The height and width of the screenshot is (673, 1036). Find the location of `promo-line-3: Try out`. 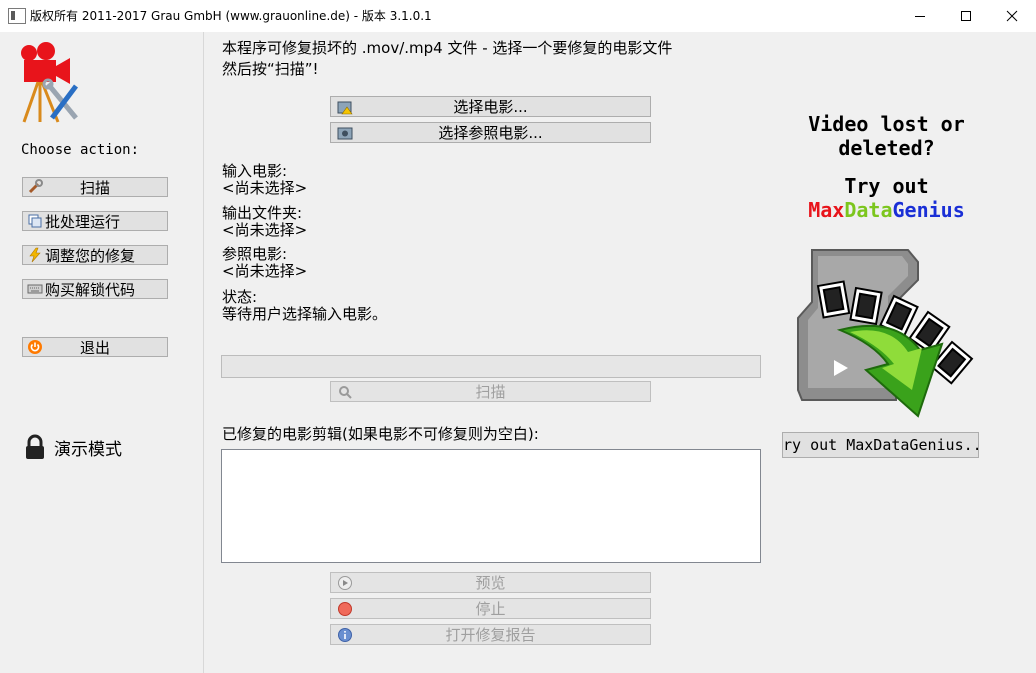

promo-line-3: Try out is located at coordinates (886, 186).